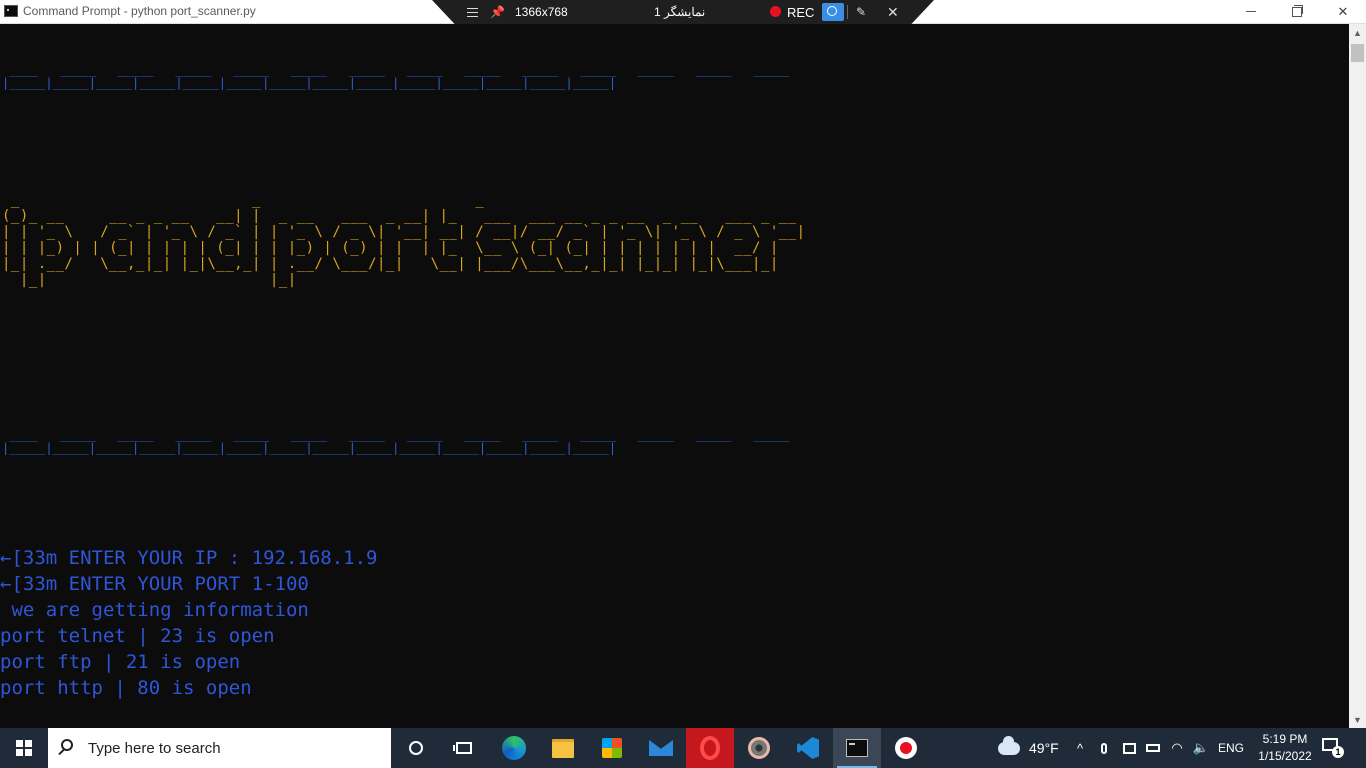  I want to click on search-icon, so click(67, 745).